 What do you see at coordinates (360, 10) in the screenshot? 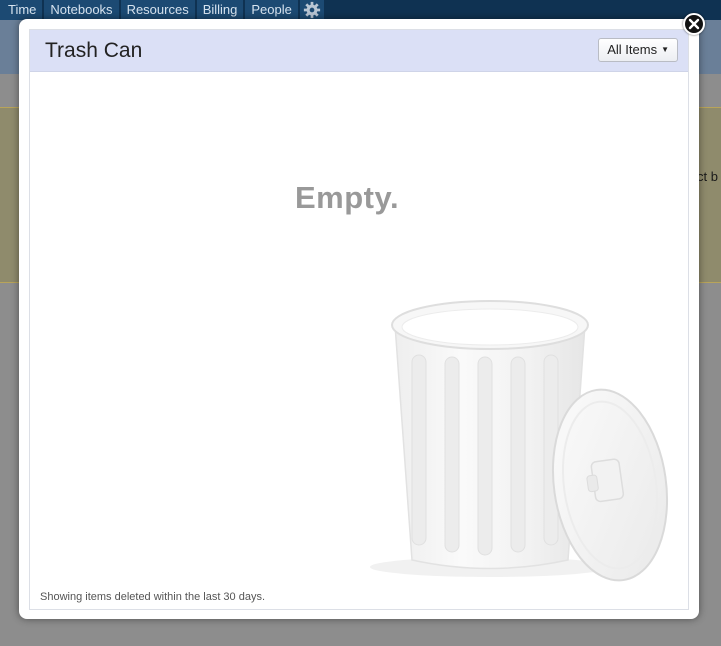
I see `top-navigation: Time Notebooks Resources Billing People` at bounding box center [360, 10].